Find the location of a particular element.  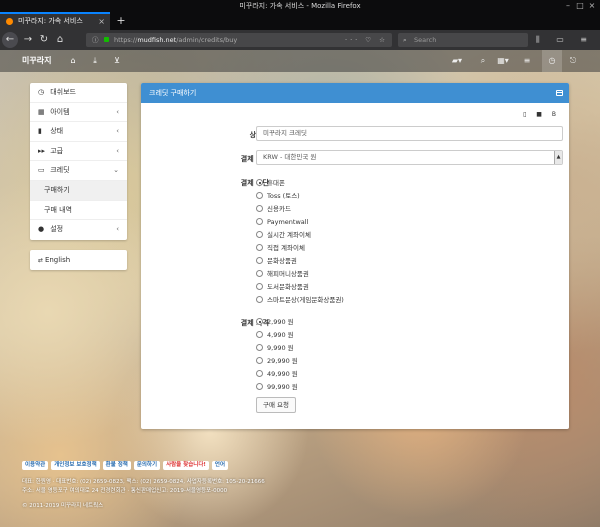

method-radio-toss: Toss (토스) is located at coordinates (278, 196).